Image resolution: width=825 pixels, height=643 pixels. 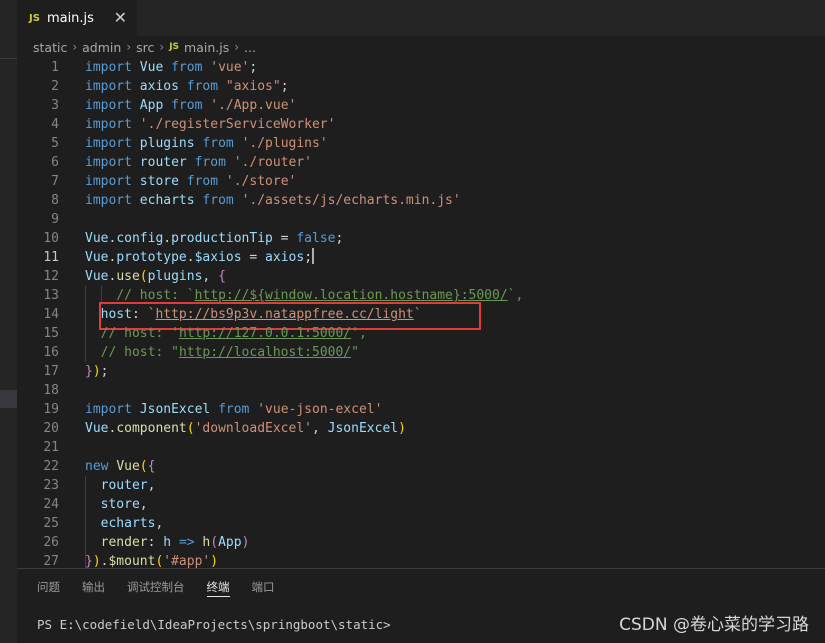 What do you see at coordinates (421, 371) in the screenshot?
I see `code-line: 17});` at bounding box center [421, 371].